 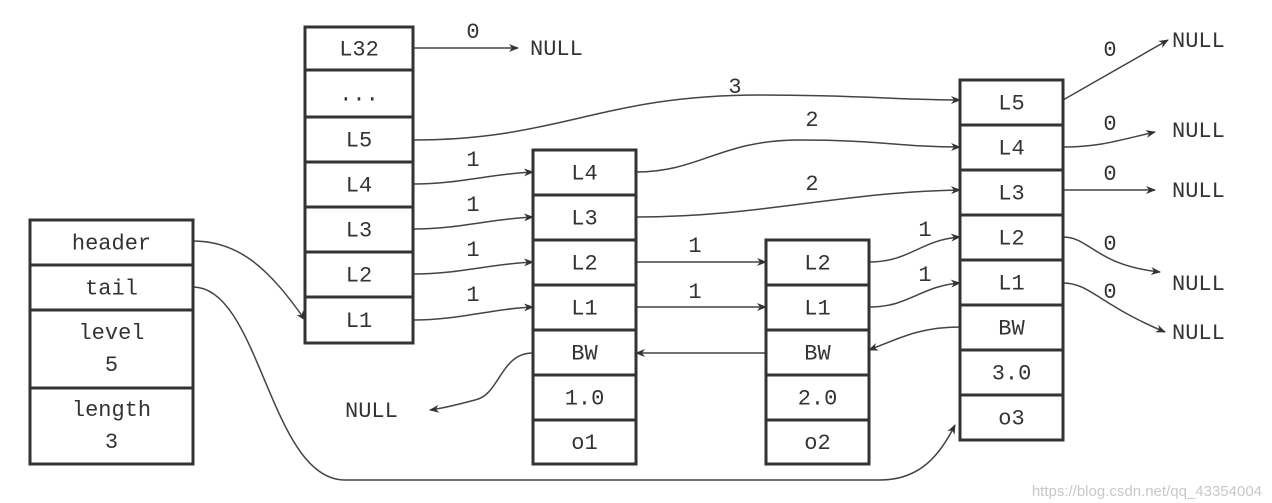 I want to click on pointer-arrow-h-l5, so click(x=686, y=117).